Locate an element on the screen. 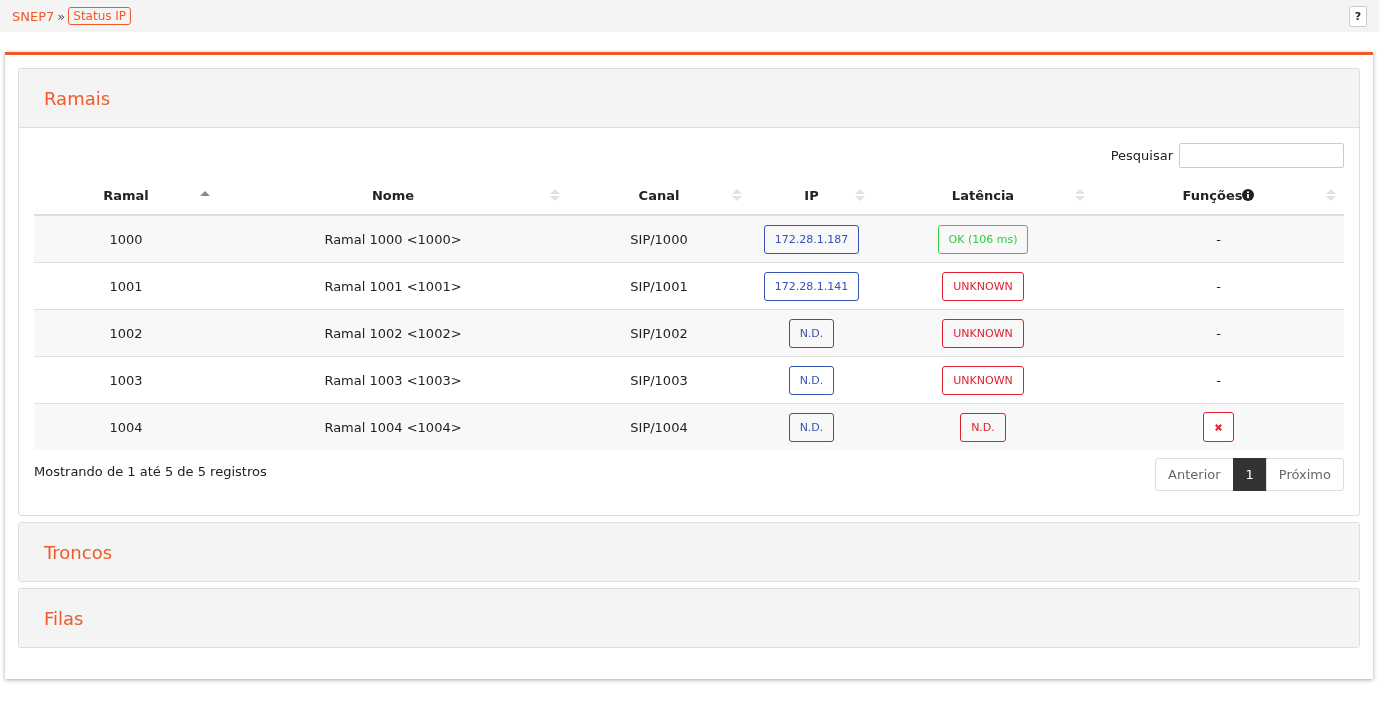  latency-badge: OK (106 ms) is located at coordinates (983, 239).